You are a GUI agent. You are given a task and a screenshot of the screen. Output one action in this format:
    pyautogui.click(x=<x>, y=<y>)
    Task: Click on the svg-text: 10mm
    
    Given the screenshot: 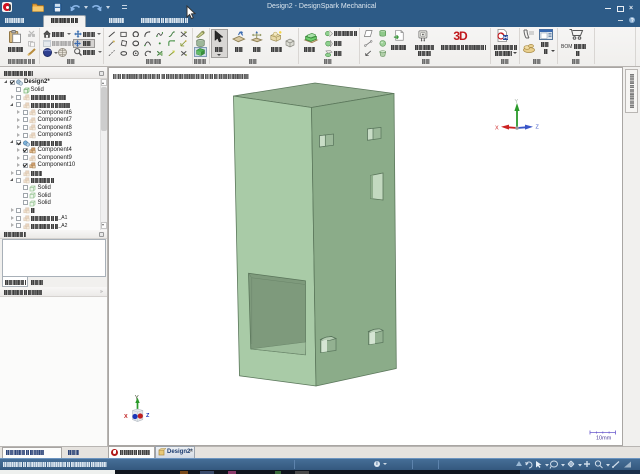 What is the action you would take?
    pyautogui.click(x=604, y=439)
    